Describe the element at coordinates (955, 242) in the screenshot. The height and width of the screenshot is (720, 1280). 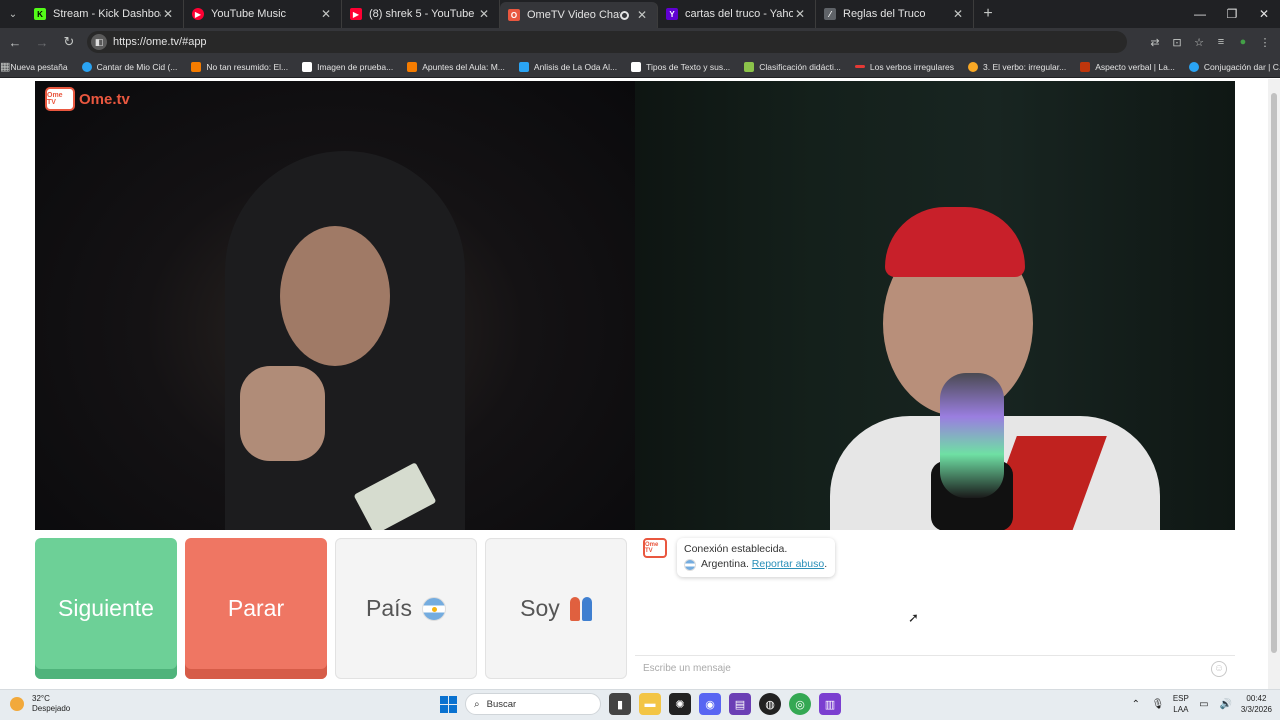
I see `self-cap` at that location.